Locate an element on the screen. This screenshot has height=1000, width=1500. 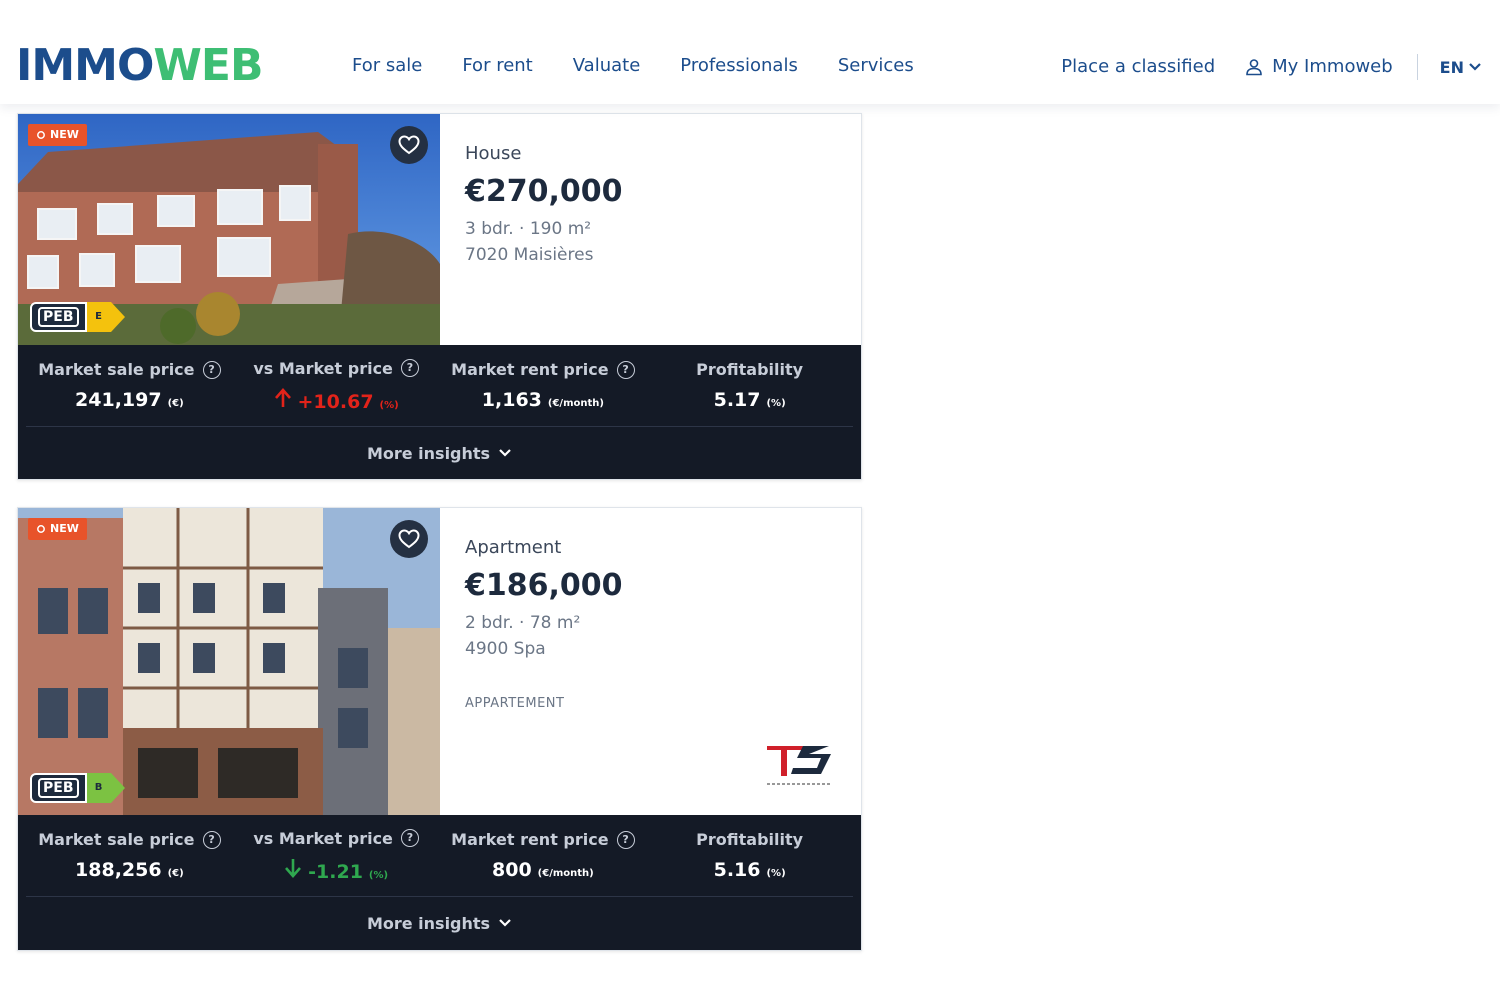
vs-market-price-stat: vs Market price? -1.21 (%) is located at coordinates (336, 855).